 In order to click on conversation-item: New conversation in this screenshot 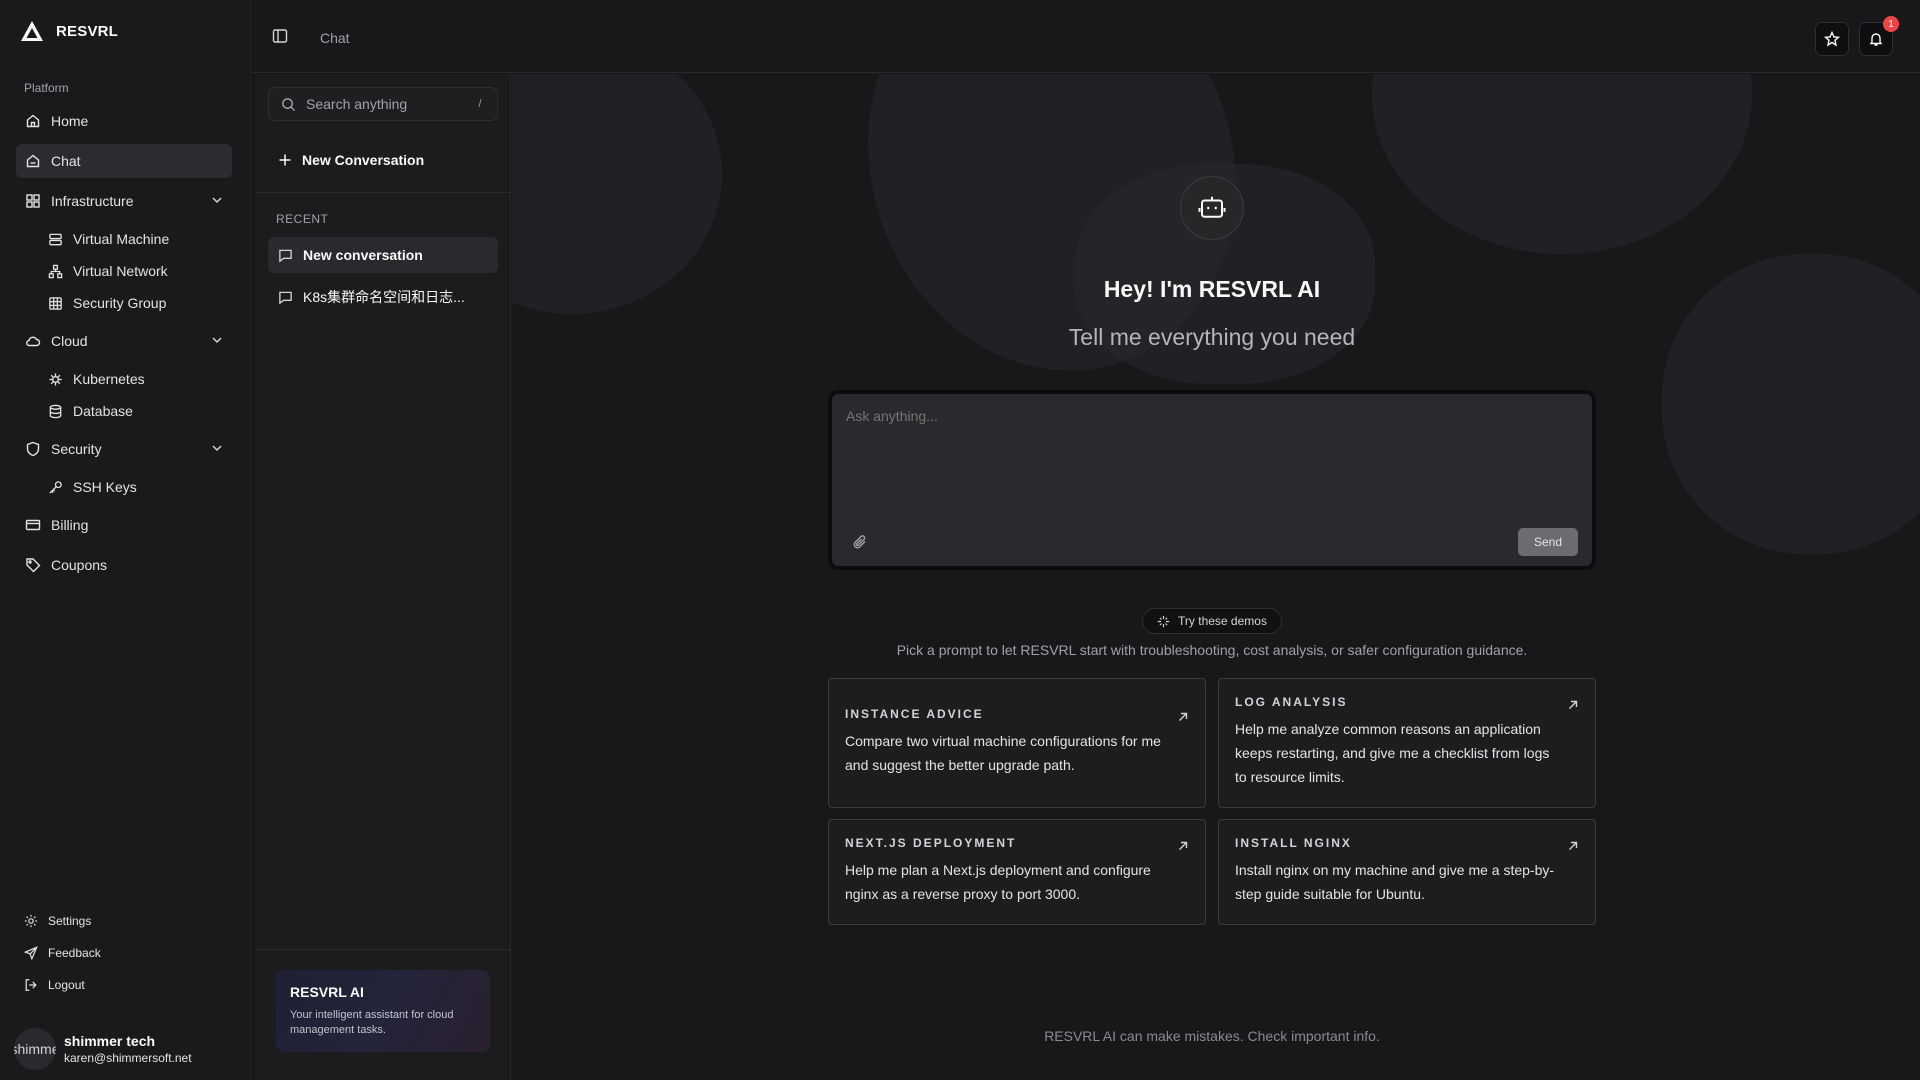, I will do `click(383, 255)`.